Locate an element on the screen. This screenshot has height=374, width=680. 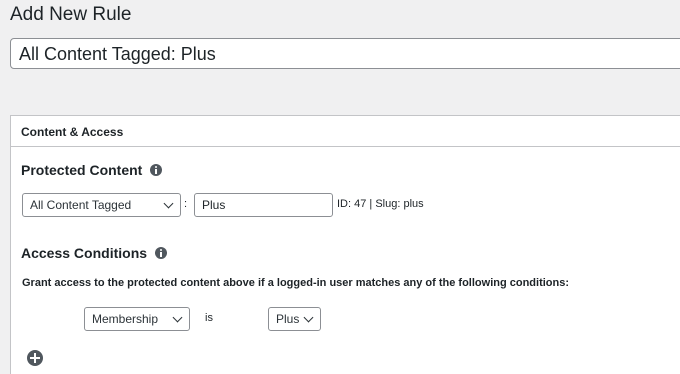
condition-type-select: Membership is located at coordinates (137, 319).